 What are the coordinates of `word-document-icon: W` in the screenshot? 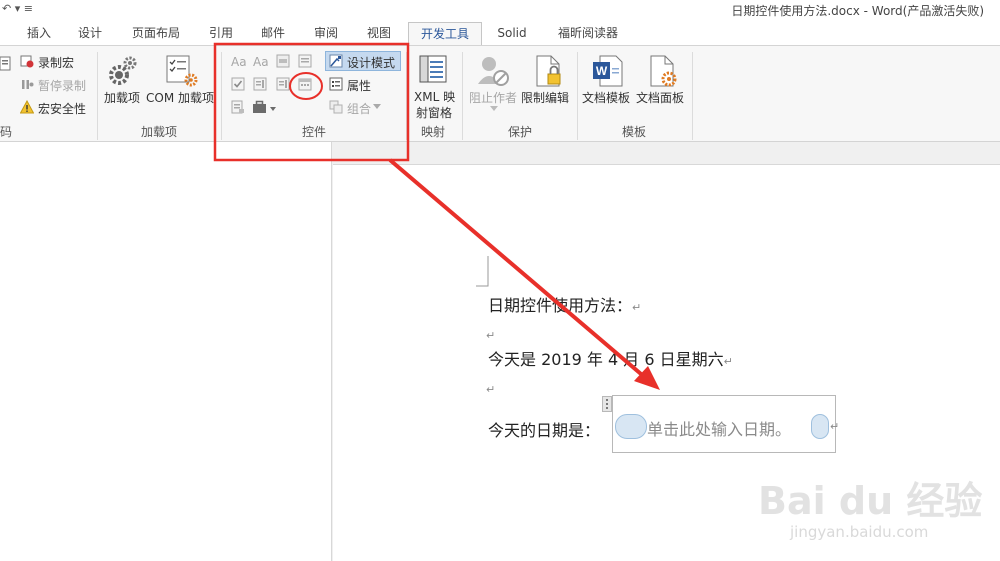 It's located at (608, 71).